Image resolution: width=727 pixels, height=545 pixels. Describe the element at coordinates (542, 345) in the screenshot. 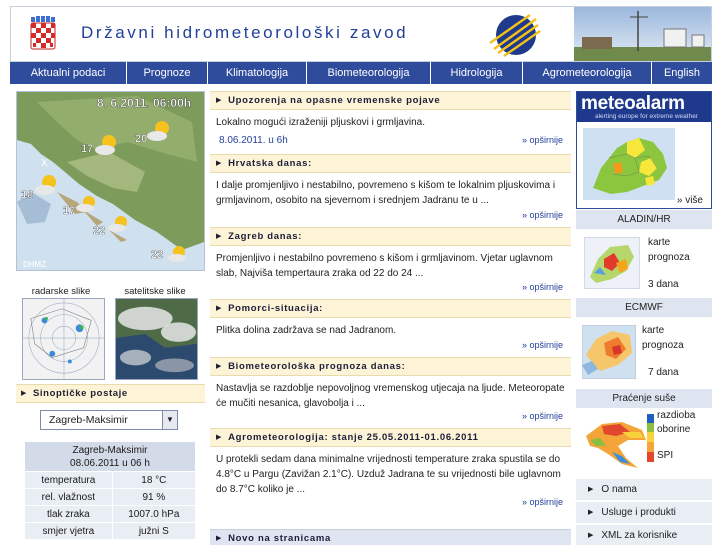

I see `sailors-more-link: » opširnije` at that location.